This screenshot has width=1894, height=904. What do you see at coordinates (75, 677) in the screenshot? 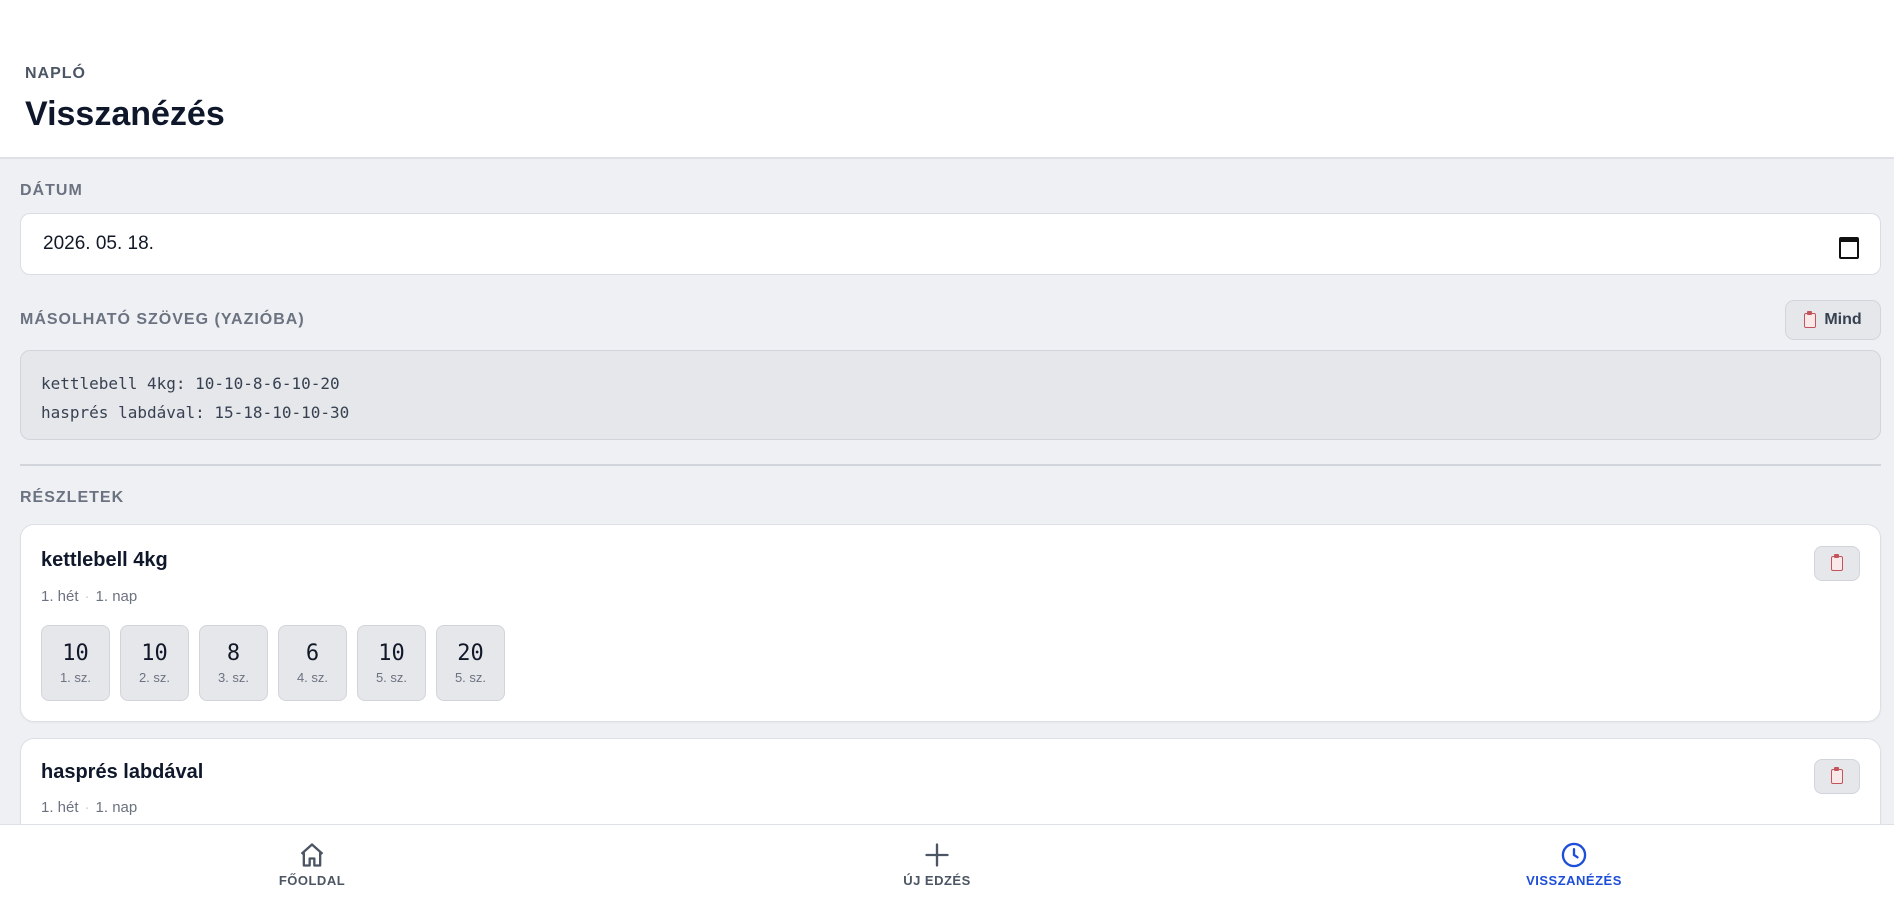
I see `set-label: 1. sz.` at bounding box center [75, 677].